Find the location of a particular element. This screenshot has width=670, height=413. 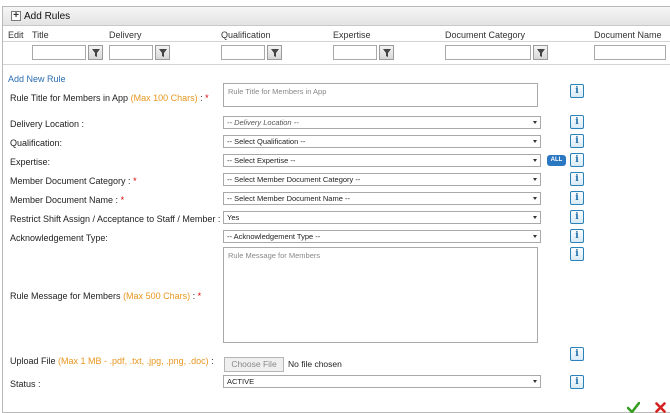

document-category-label: Member Document Category : * is located at coordinates (73, 181).